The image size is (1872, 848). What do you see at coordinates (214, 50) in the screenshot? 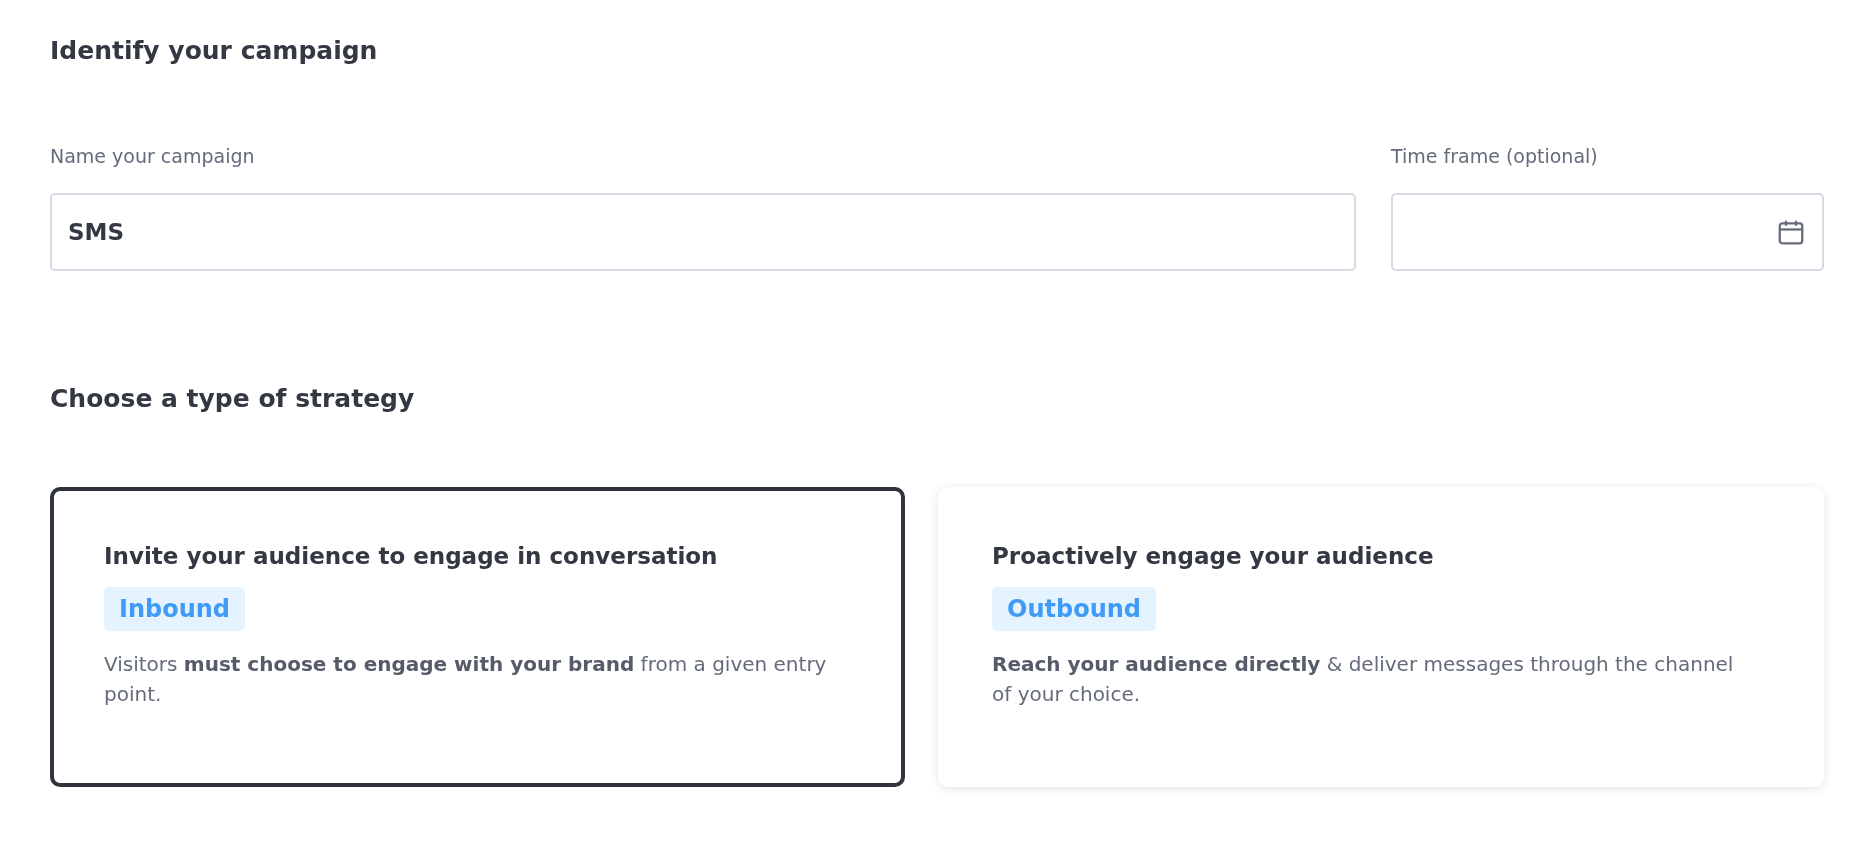
I see `section-heading: Identify your campaign` at bounding box center [214, 50].